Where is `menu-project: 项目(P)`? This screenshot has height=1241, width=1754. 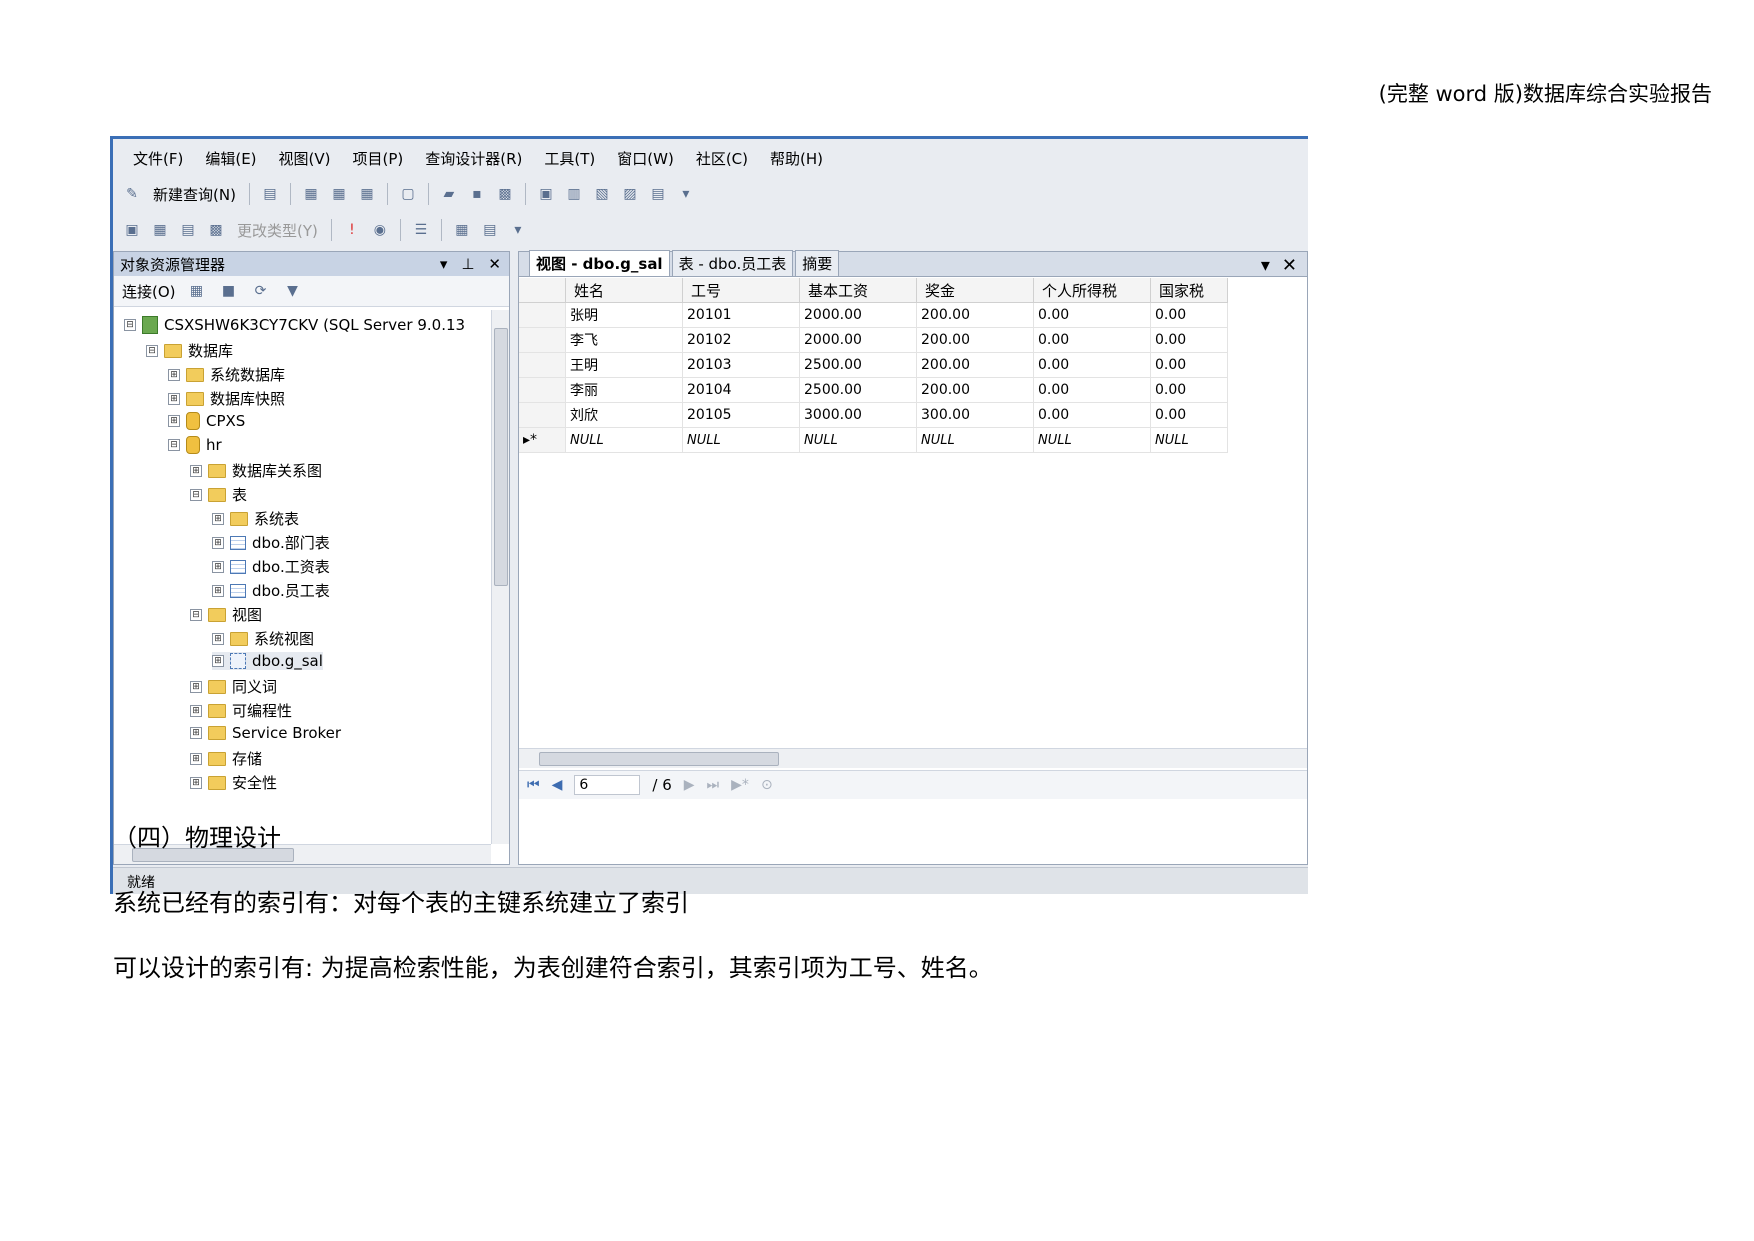
menu-project: 项目(P) is located at coordinates (378, 158).